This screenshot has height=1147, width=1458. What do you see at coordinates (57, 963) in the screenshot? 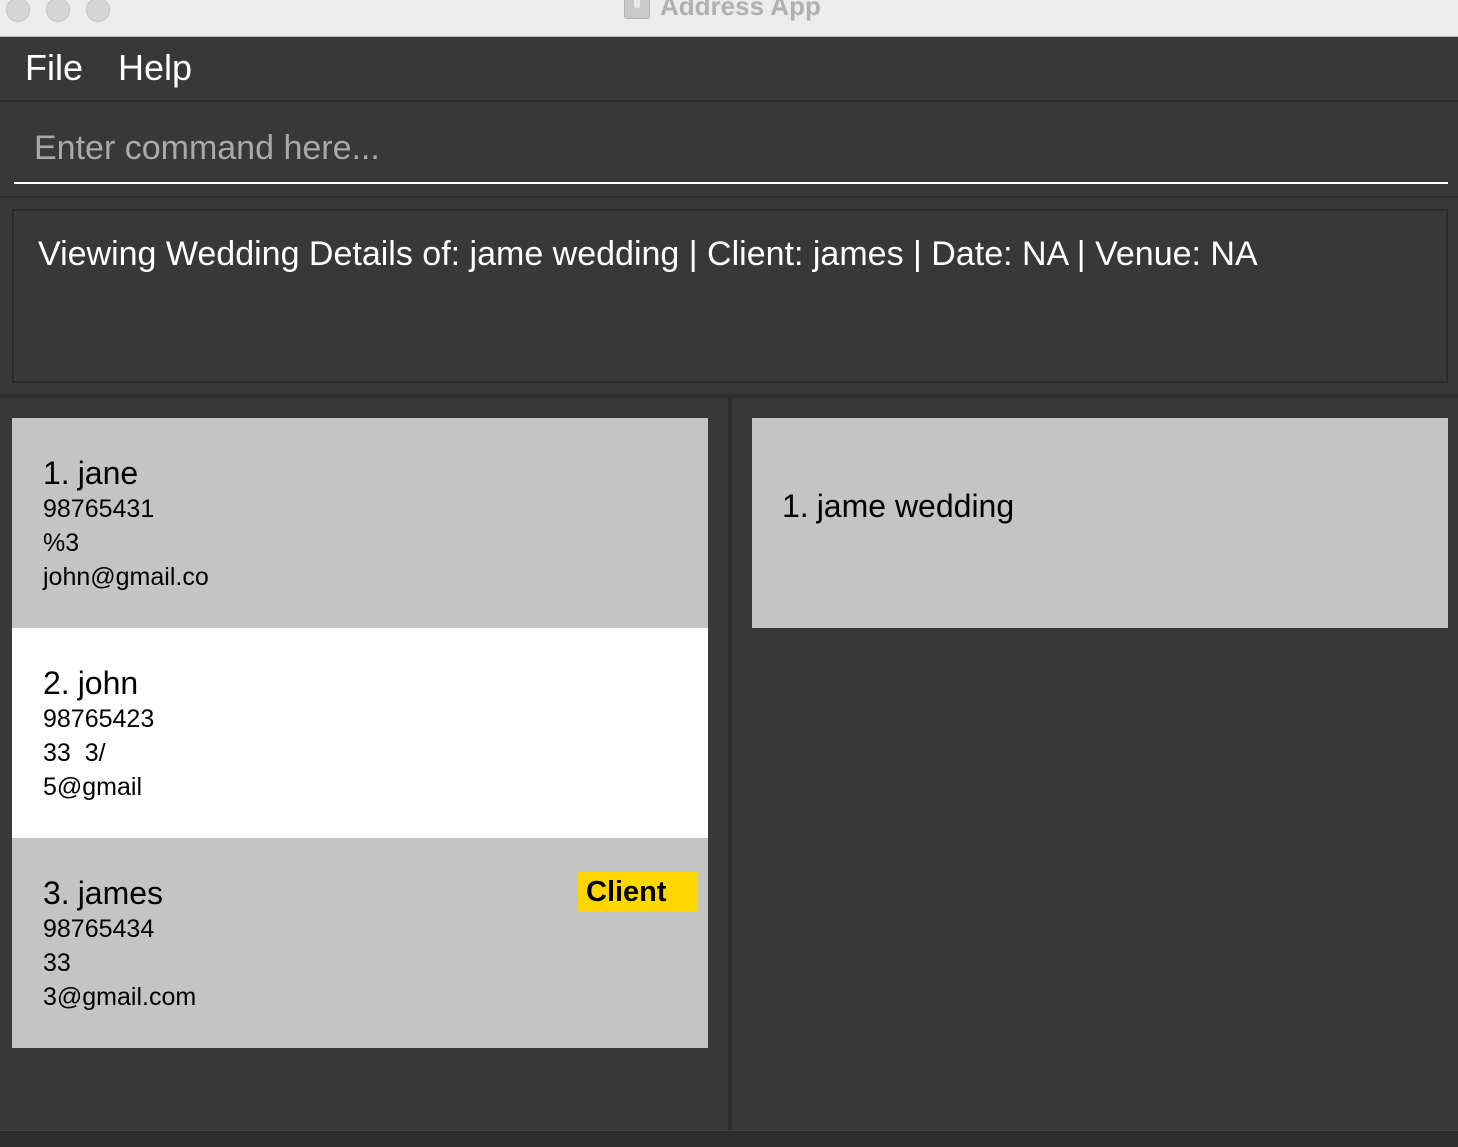
I see `person-address: 33` at bounding box center [57, 963].